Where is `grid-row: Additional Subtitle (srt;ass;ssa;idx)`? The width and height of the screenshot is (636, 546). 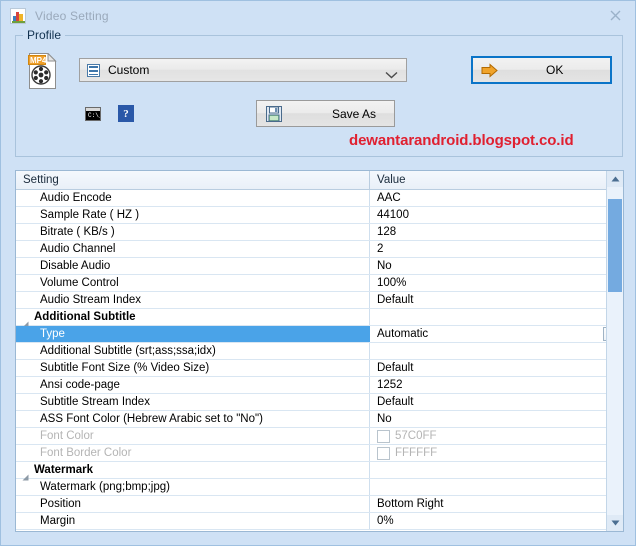 grid-row: Additional Subtitle (srt;ass;ssa;idx) is located at coordinates (319, 351).